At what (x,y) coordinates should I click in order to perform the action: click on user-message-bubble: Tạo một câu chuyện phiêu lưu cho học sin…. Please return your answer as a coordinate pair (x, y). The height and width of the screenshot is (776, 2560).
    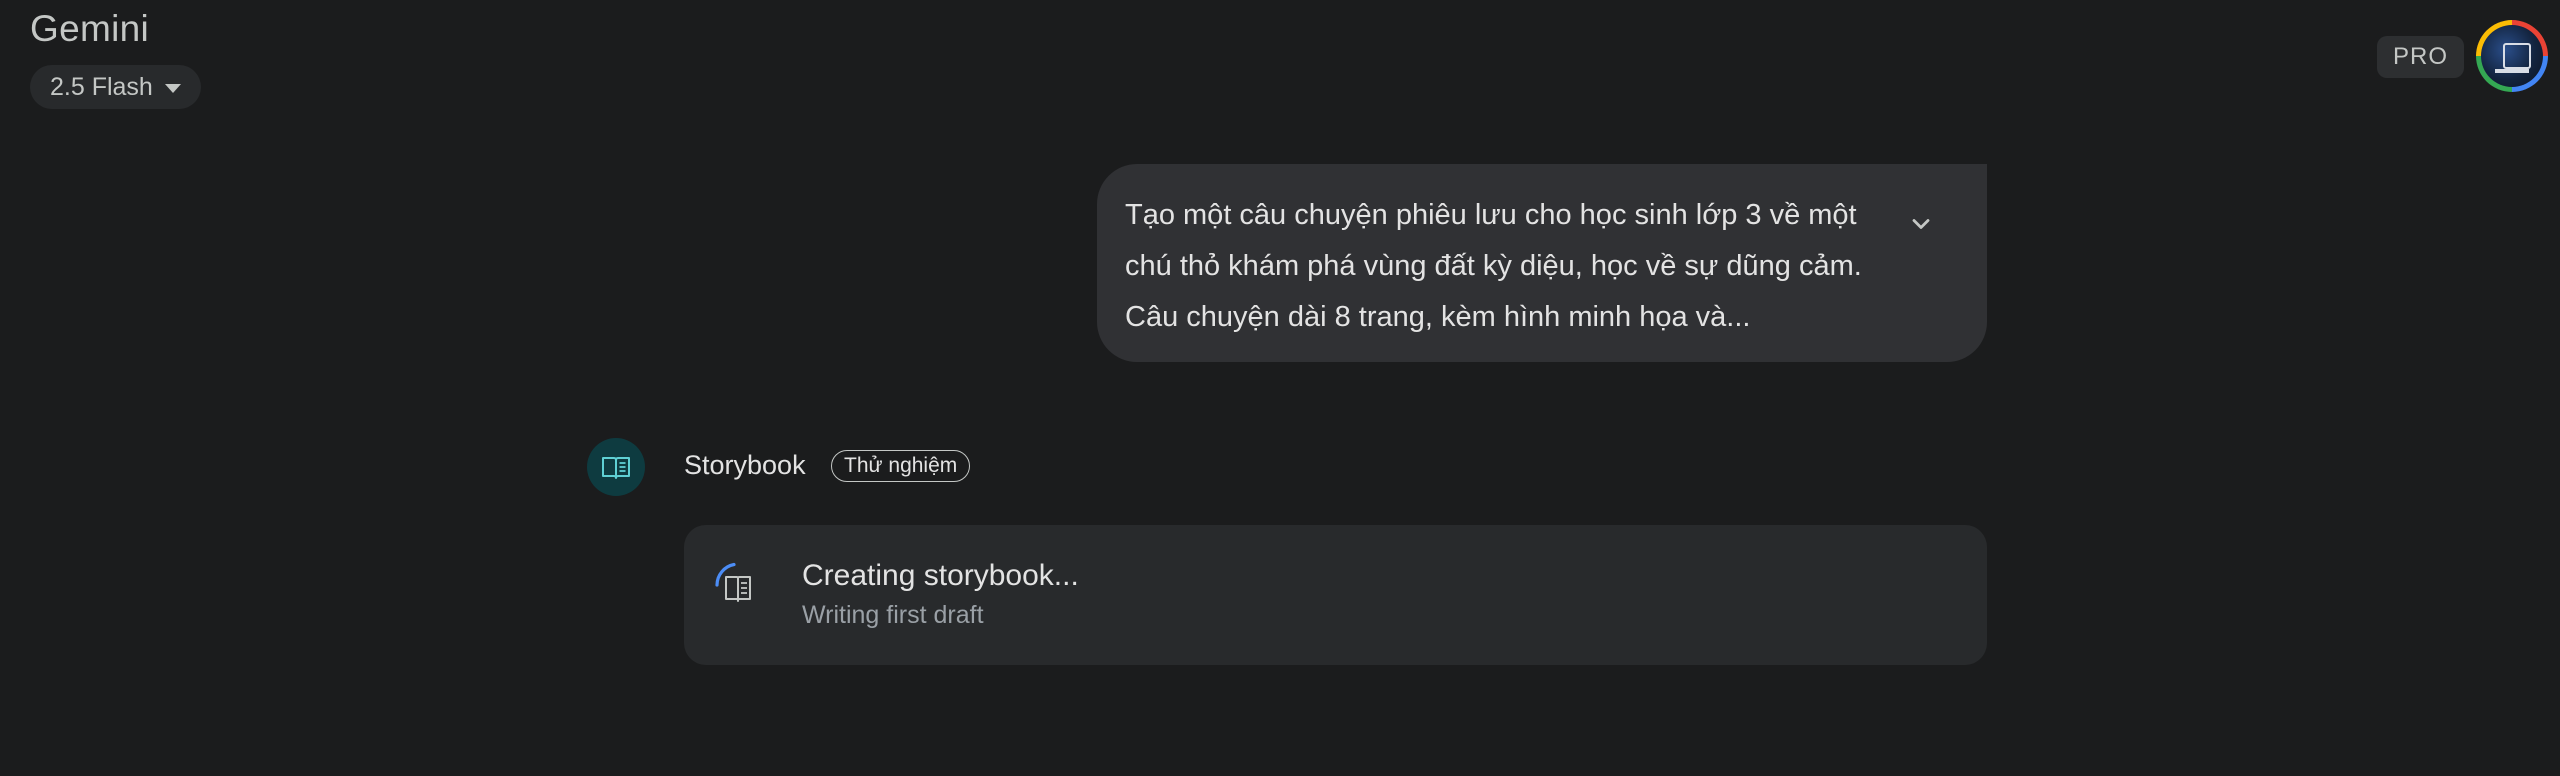
    Looking at the image, I should click on (1542, 263).